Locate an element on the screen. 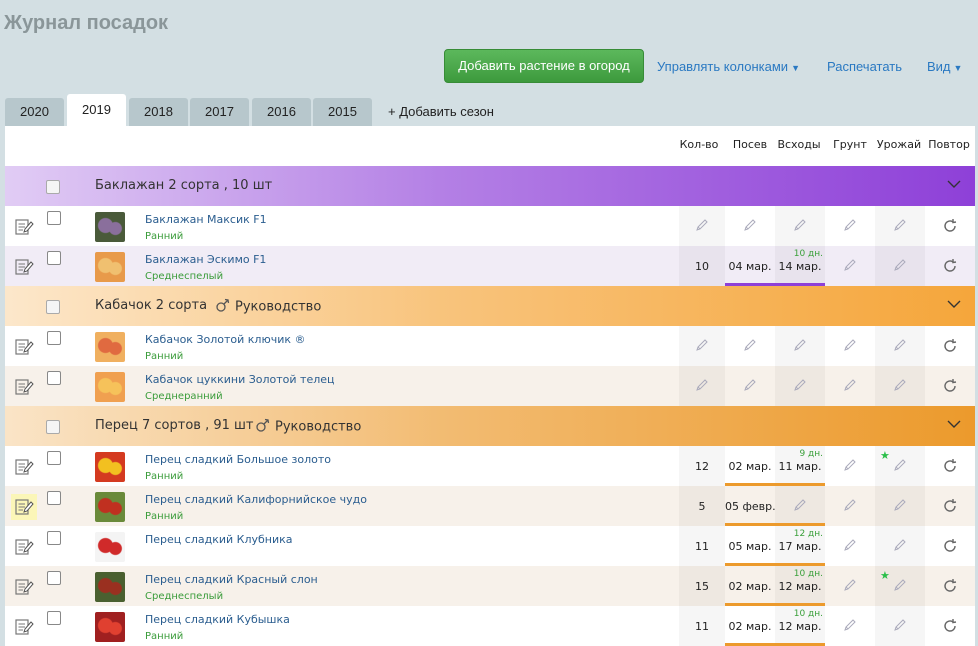 The width and height of the screenshot is (978, 646). column-header: Грунт is located at coordinates (850, 144).